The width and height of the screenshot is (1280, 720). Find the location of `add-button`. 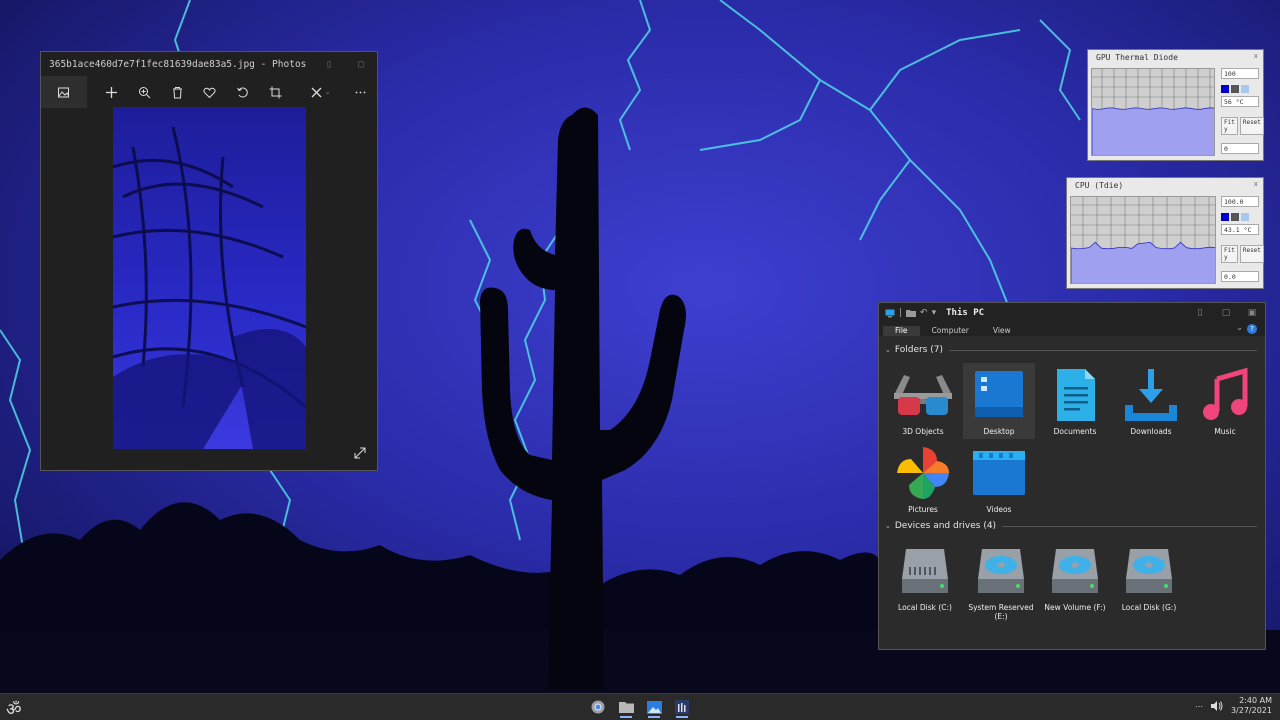

add-button is located at coordinates (111, 92).